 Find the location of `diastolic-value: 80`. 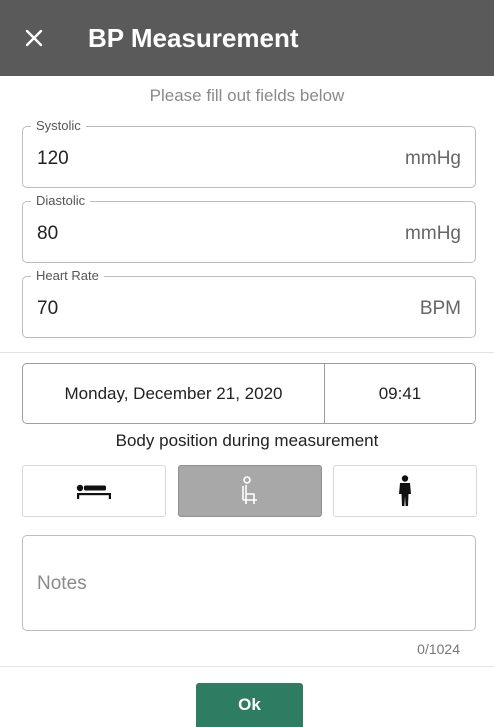

diastolic-value: 80 is located at coordinates (48, 233).